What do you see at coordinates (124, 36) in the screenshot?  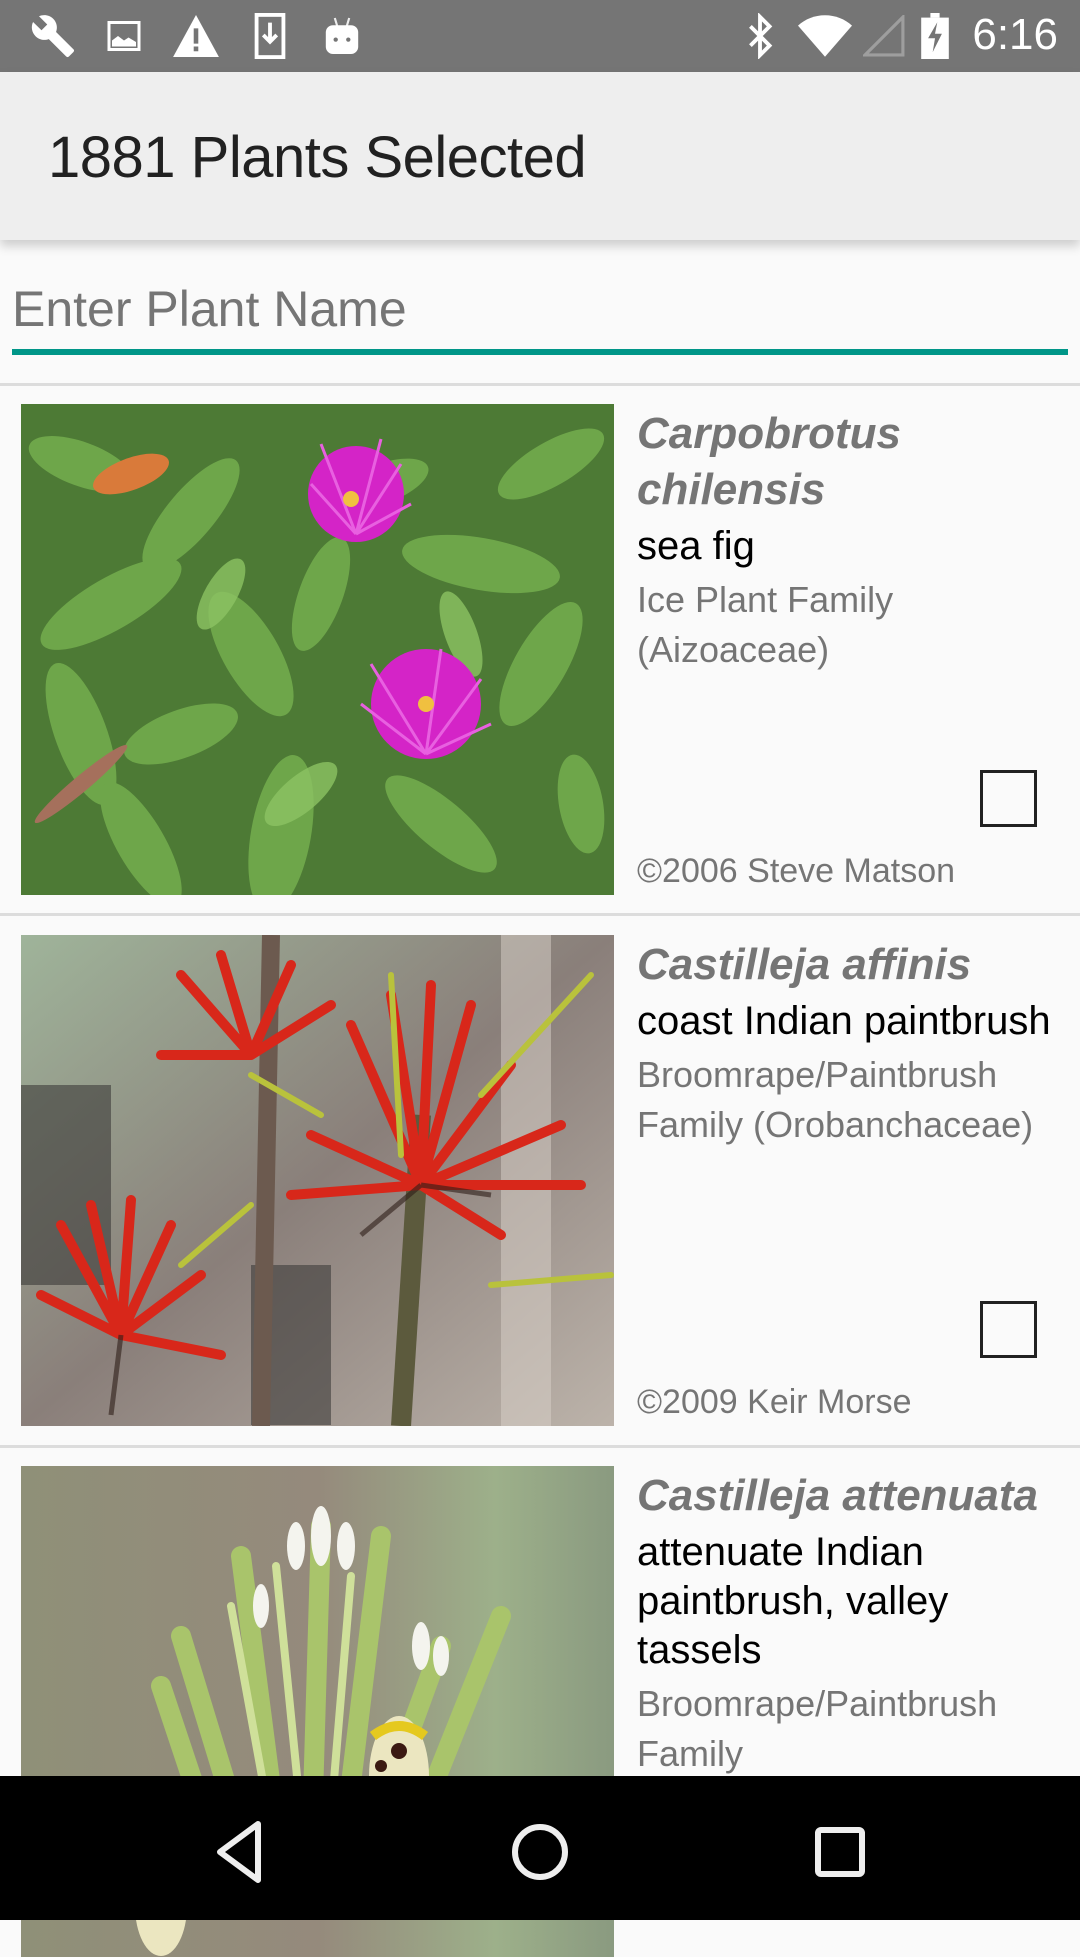 I see `image-icon` at bounding box center [124, 36].